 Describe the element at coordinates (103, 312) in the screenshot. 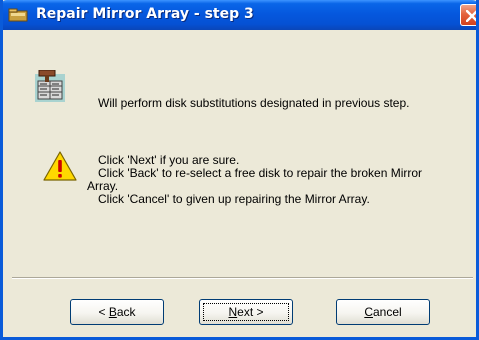

I see `back-button-prefix: <` at that location.